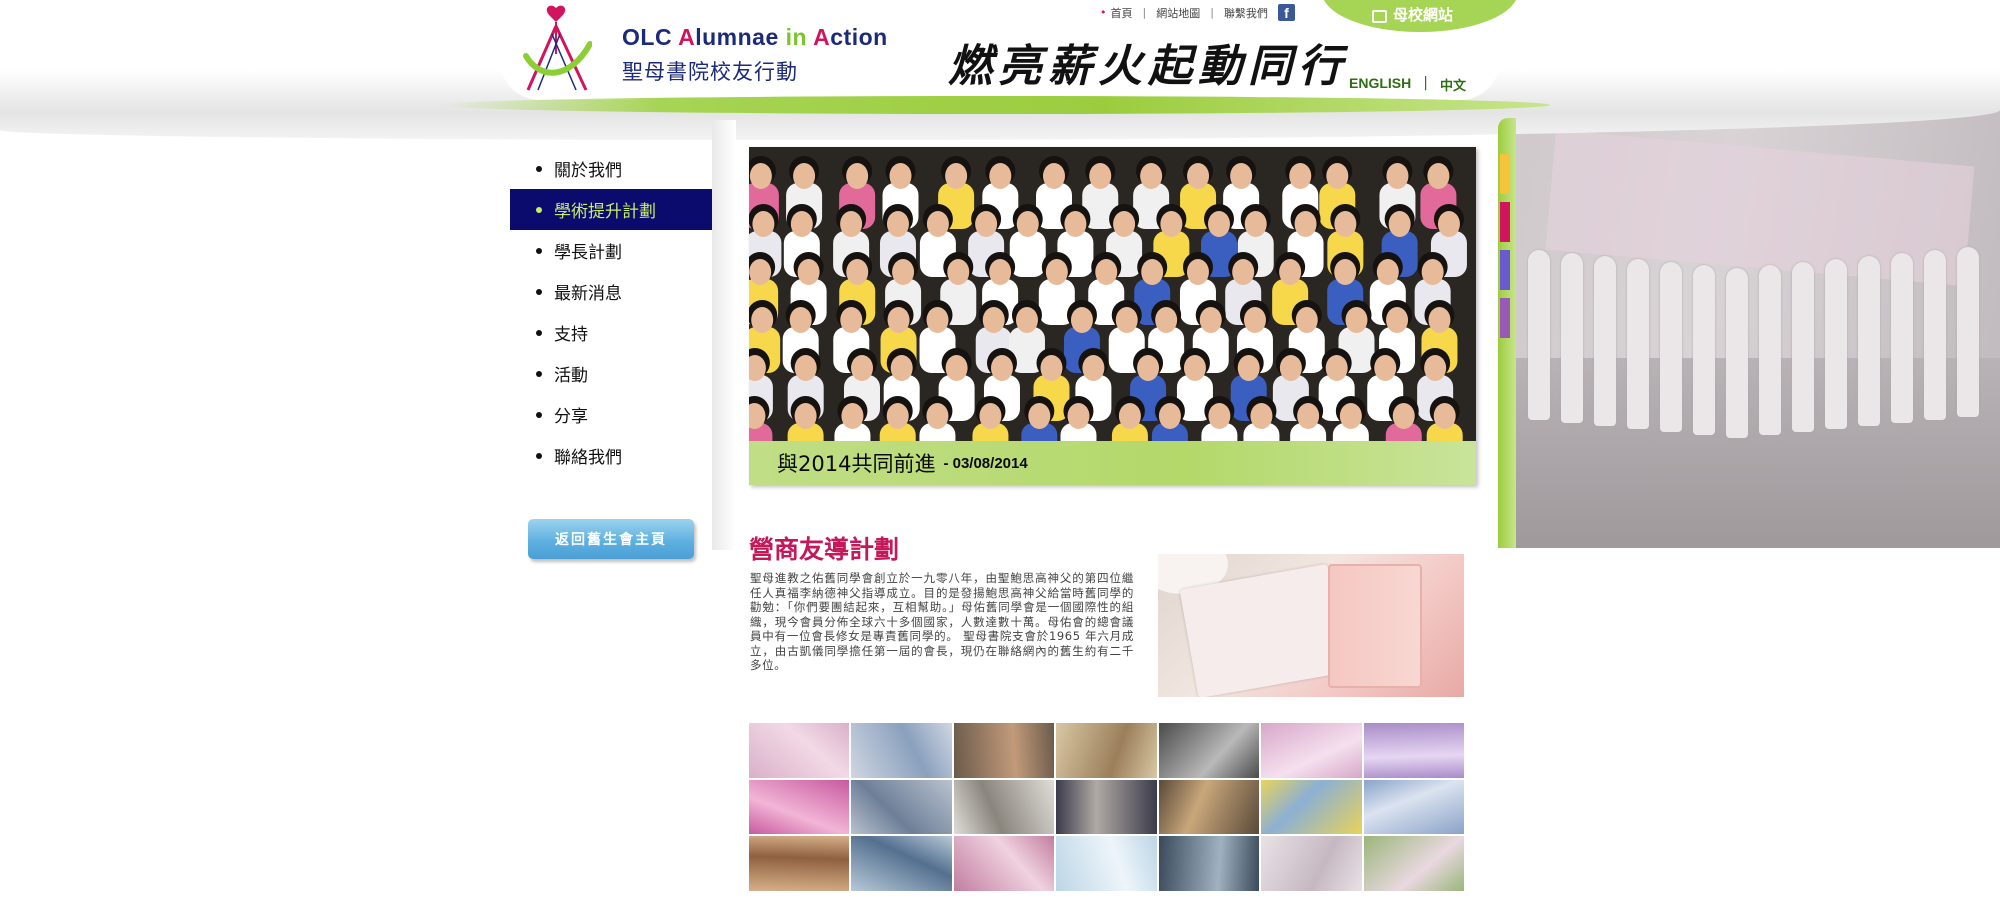  What do you see at coordinates (856, 464) in the screenshot?
I see `hero-caption-title: 與2014共同前進` at bounding box center [856, 464].